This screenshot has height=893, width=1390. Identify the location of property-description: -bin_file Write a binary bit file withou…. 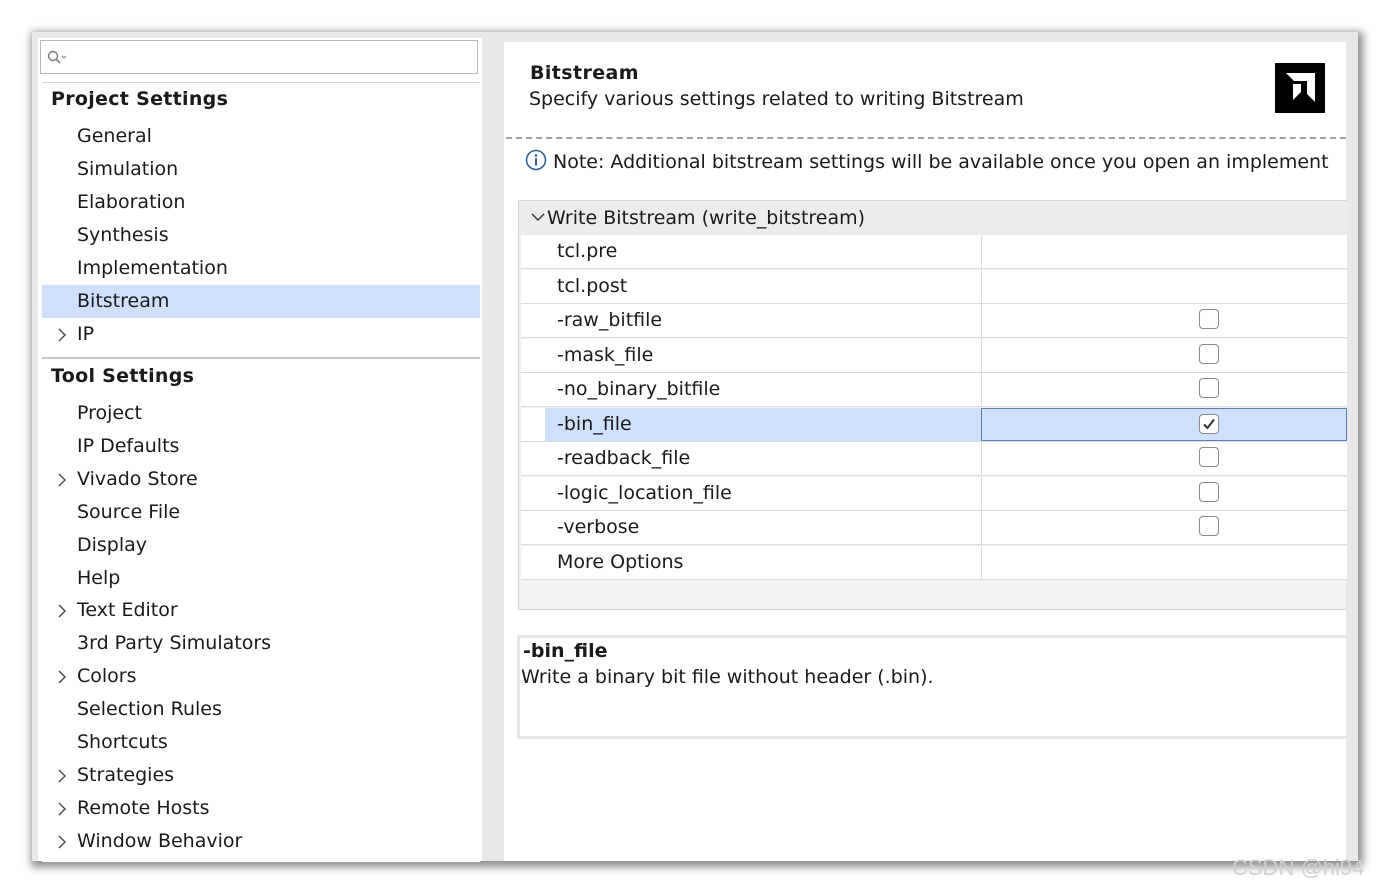
(931, 687).